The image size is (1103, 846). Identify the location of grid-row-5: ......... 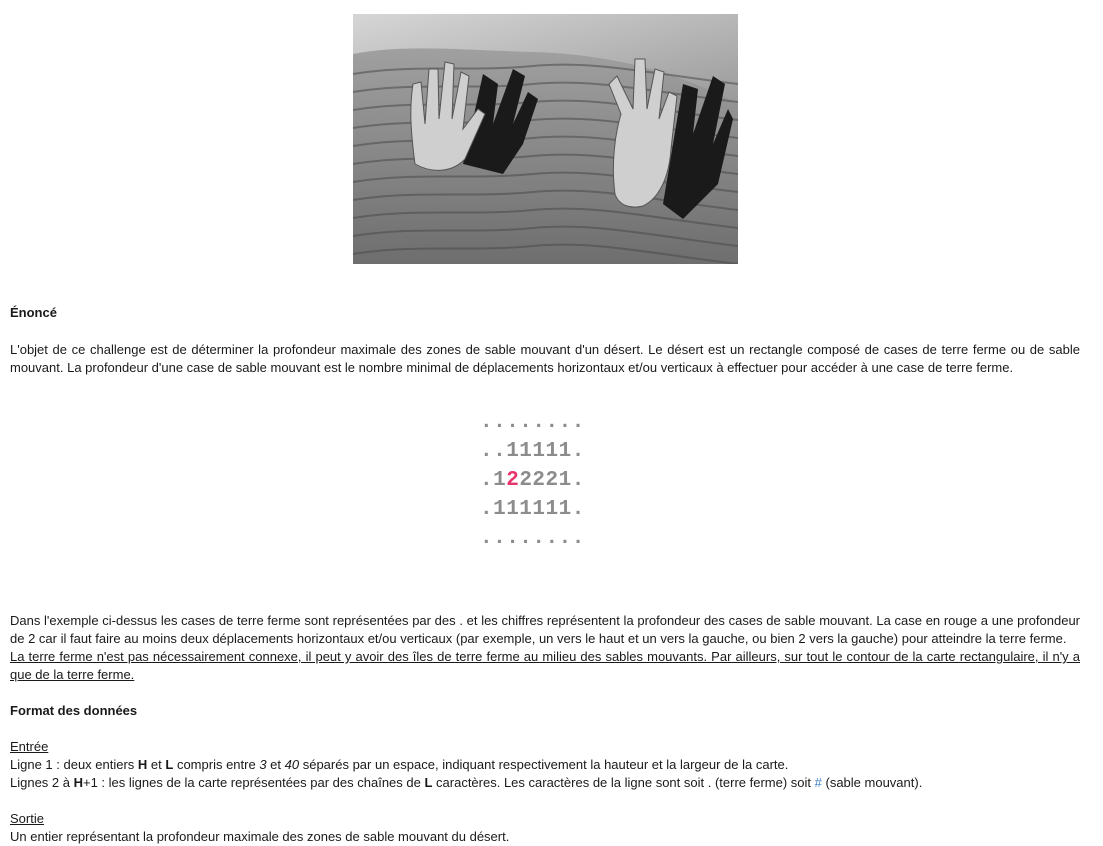
(532, 538).